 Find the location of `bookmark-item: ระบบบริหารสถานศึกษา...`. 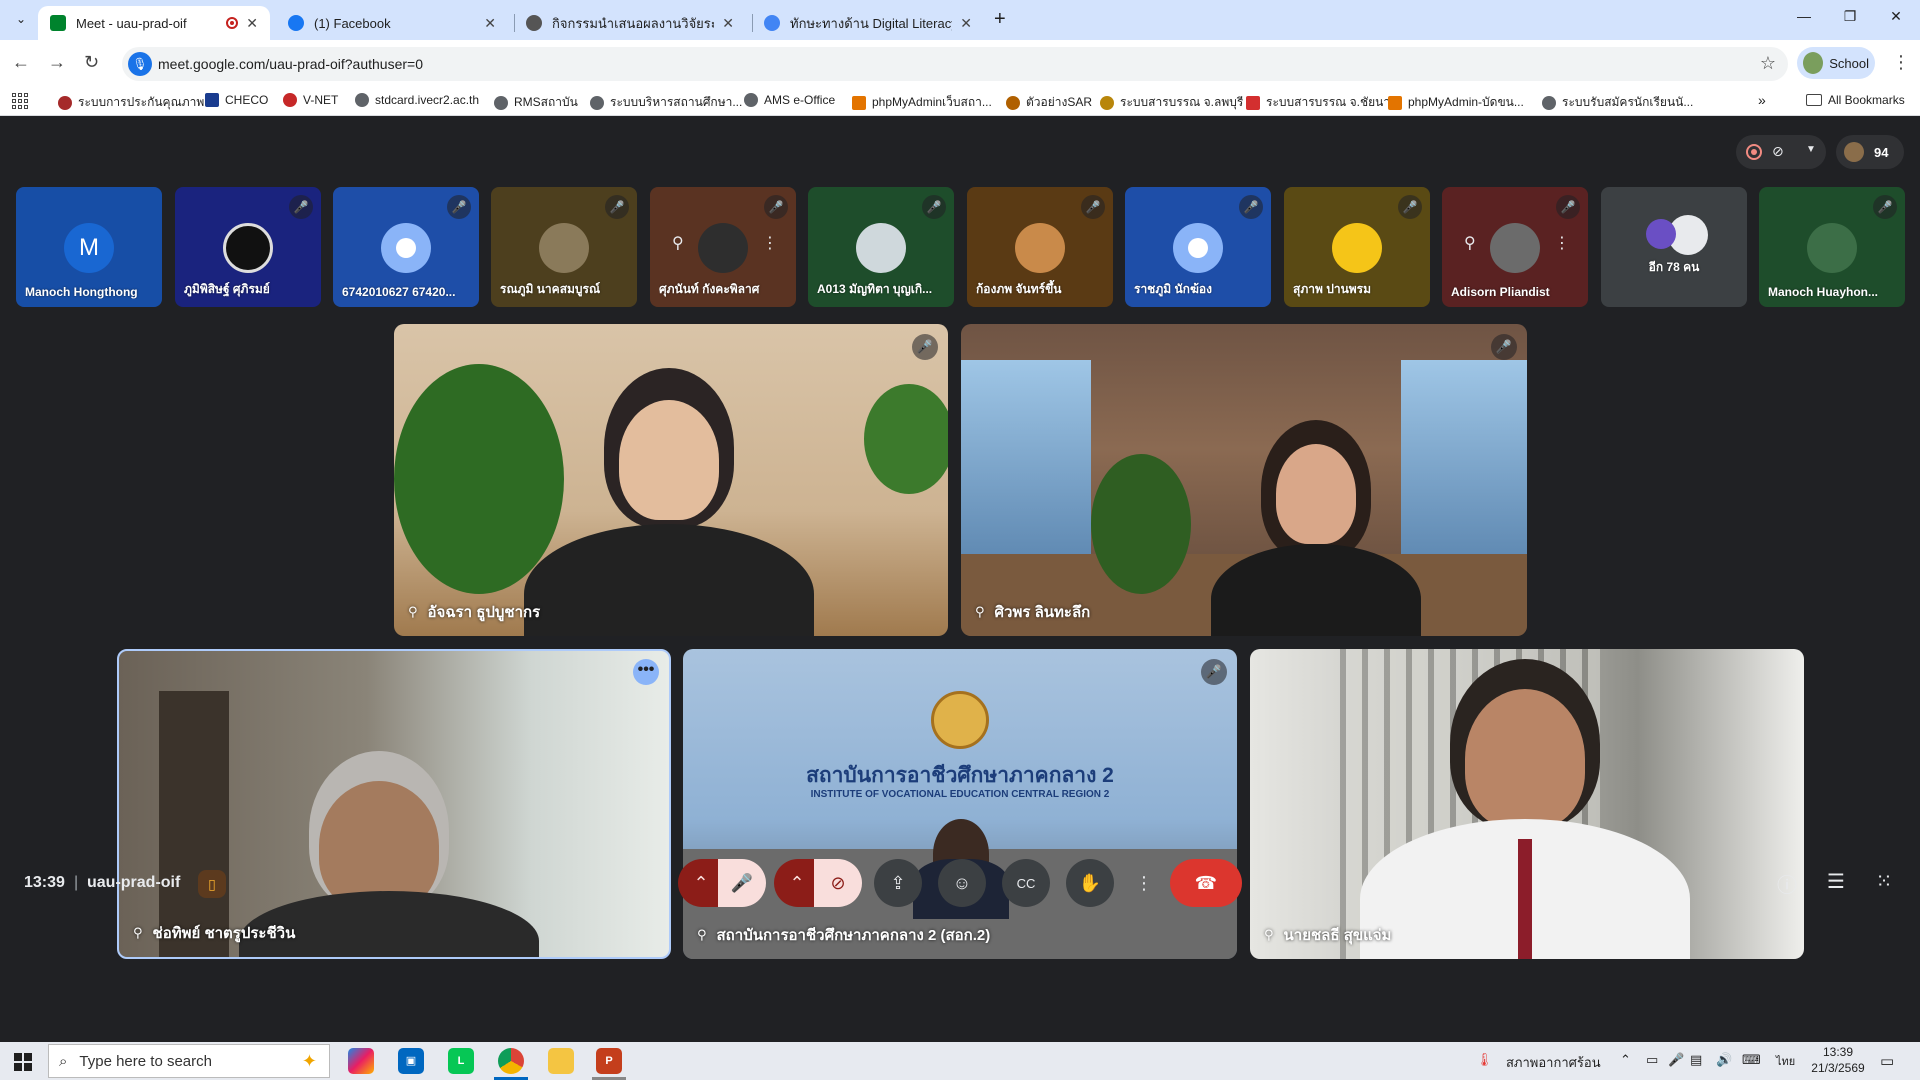

bookmark-item: ระบบบริหารสถานศึกษา... is located at coordinates (666, 102).